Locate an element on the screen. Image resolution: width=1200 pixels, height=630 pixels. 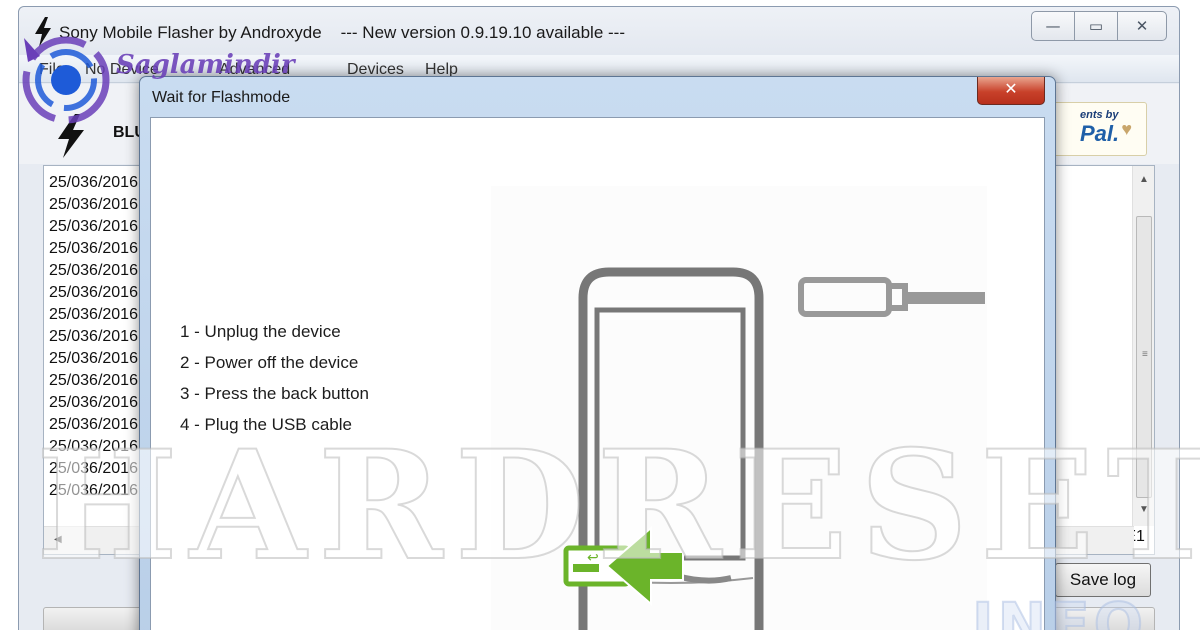
scroll-thumb: ≡ is located at coordinates (1144, 357).